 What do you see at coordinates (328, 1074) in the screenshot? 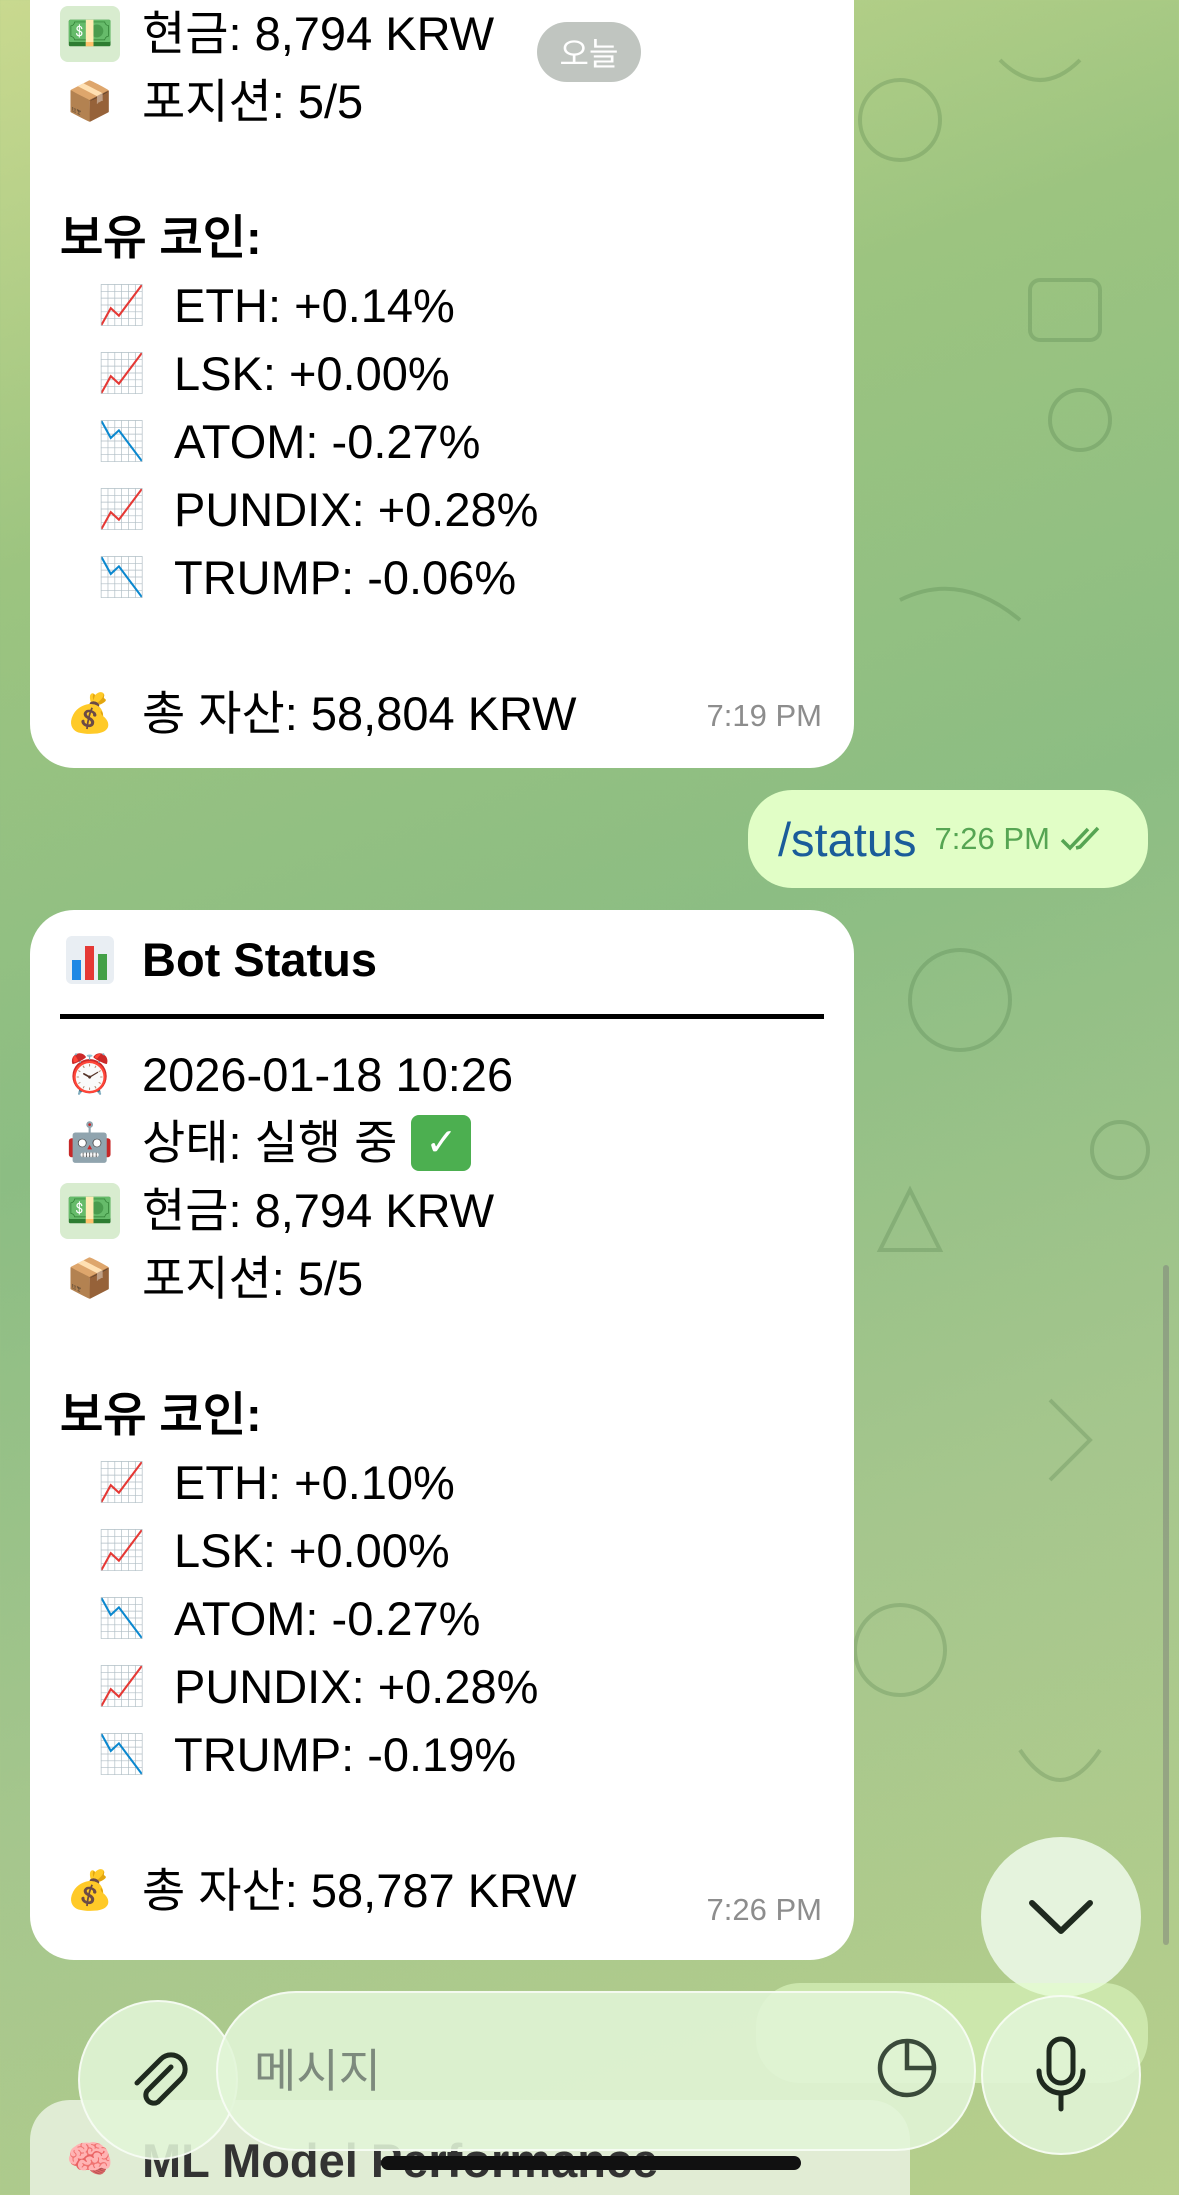
I see `timestamp-text: 2026-01-18 10:26` at bounding box center [328, 1074].